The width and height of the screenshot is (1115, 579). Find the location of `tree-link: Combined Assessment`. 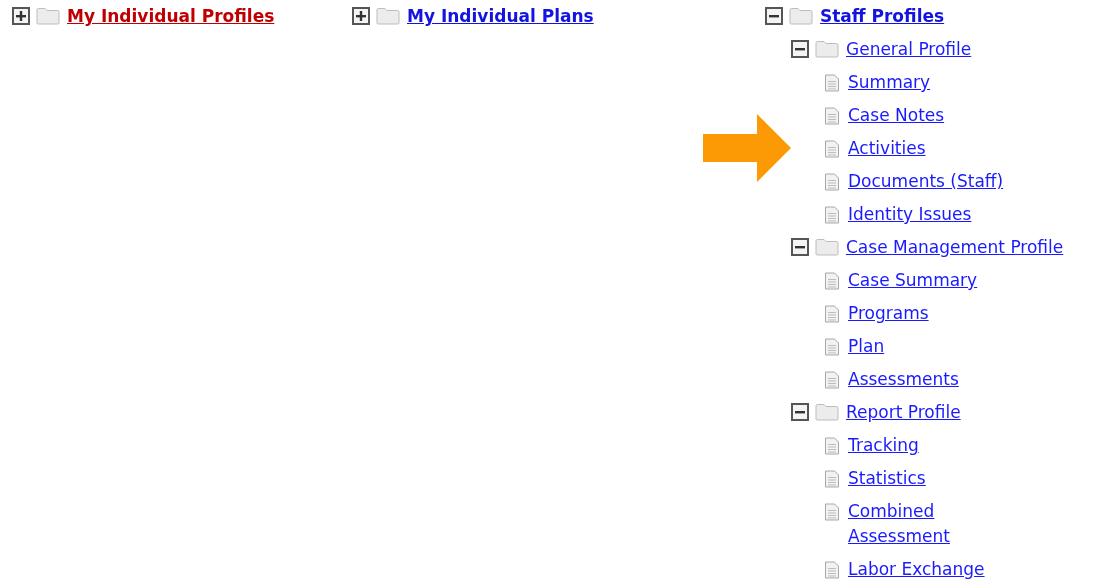

tree-link: Combined Assessment is located at coordinates (938, 524).